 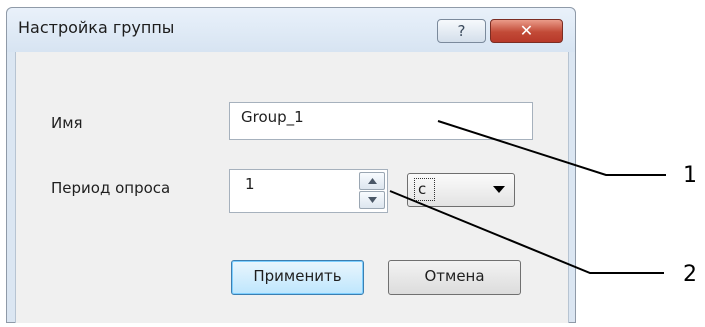 I want to click on callout-label-2: 2, so click(x=690, y=274).